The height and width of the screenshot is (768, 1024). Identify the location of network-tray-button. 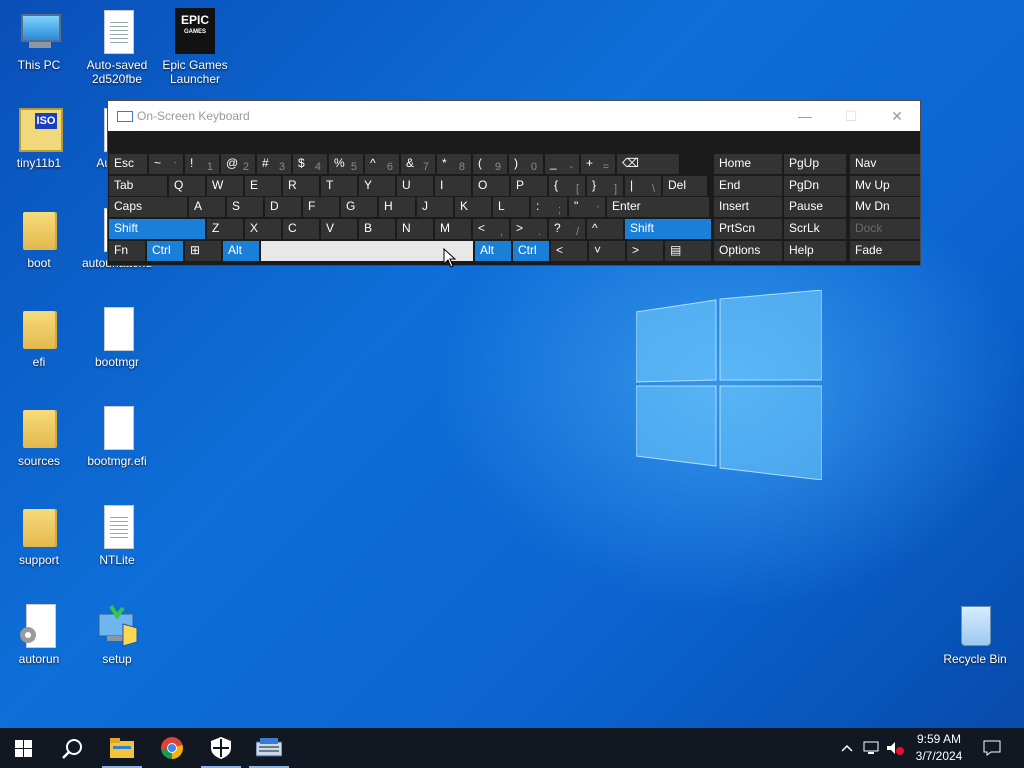
(871, 748).